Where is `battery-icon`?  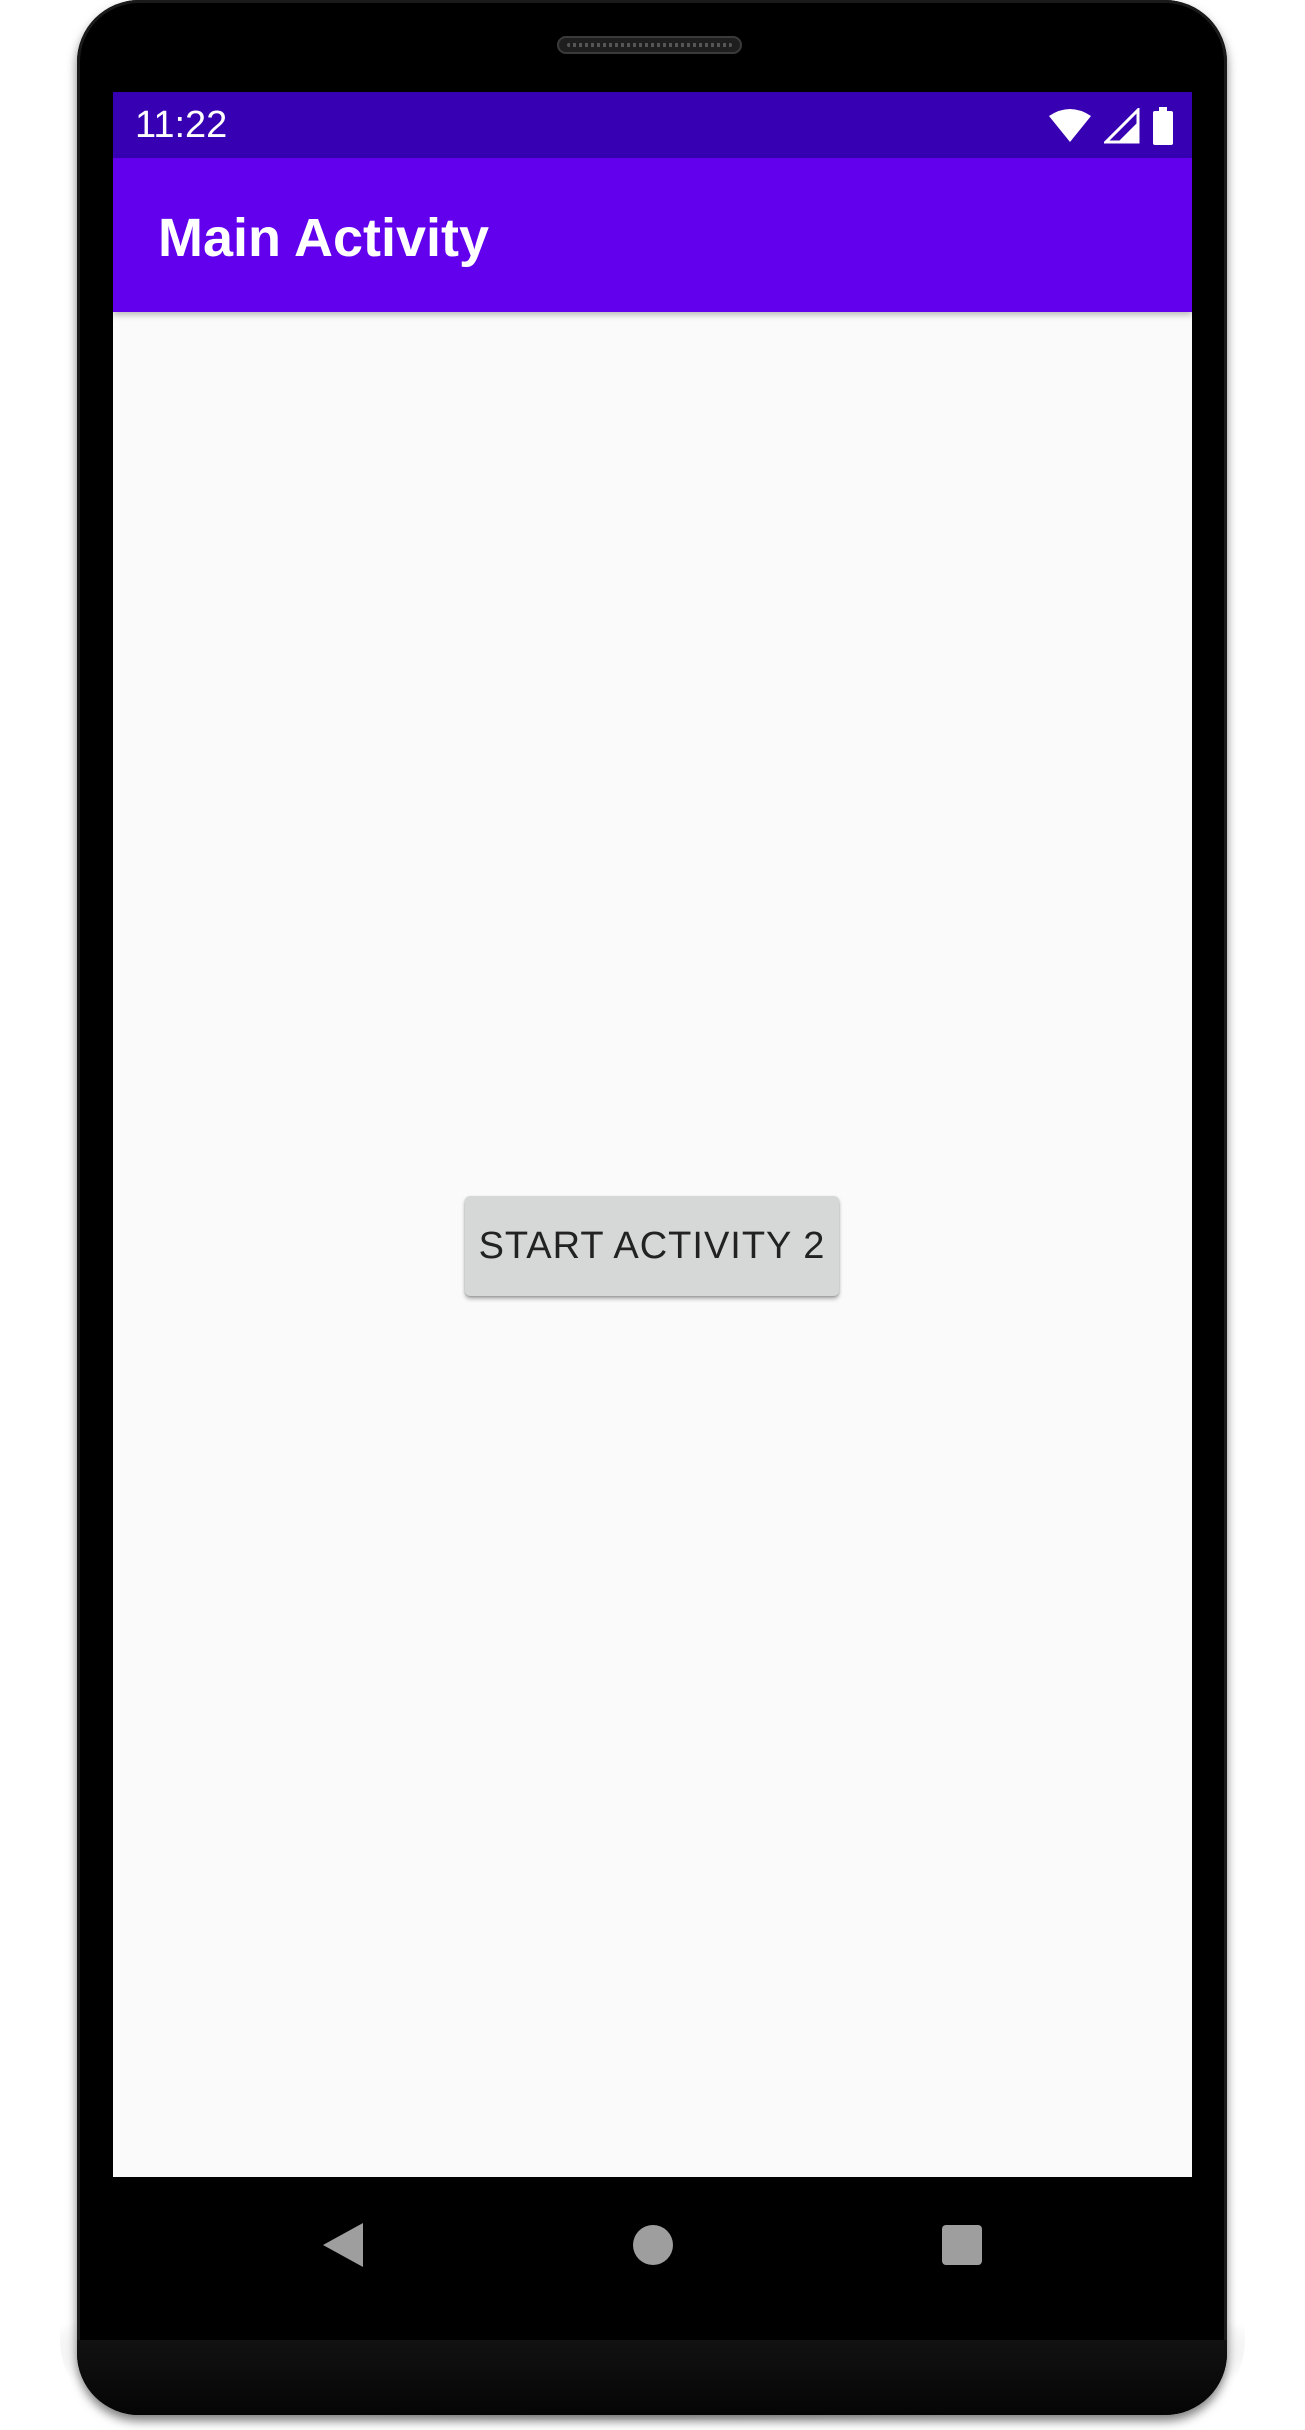 battery-icon is located at coordinates (1163, 126).